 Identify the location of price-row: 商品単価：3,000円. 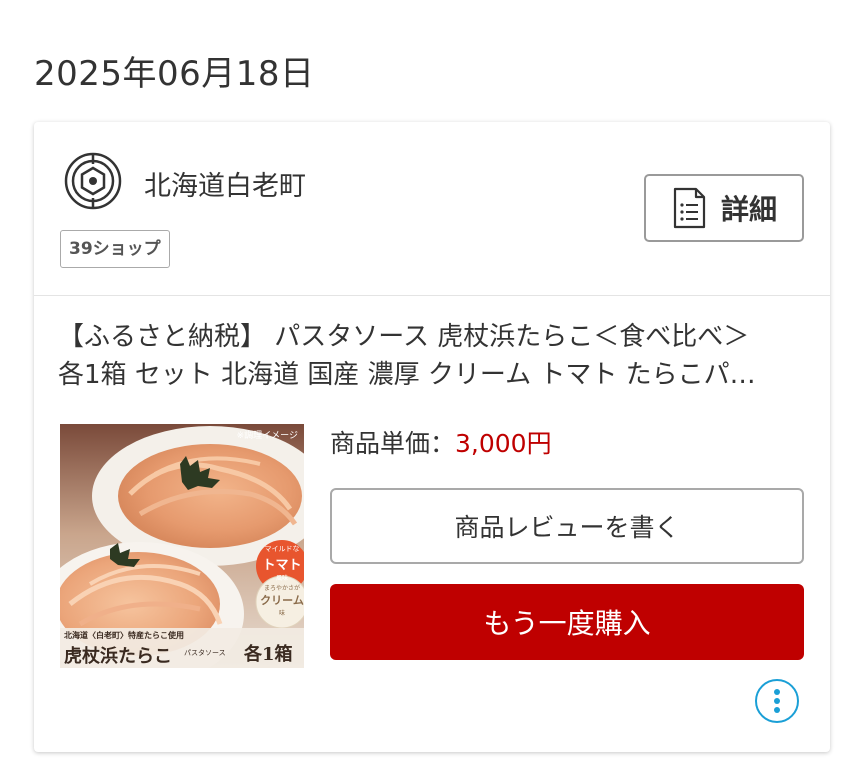
(441, 442).